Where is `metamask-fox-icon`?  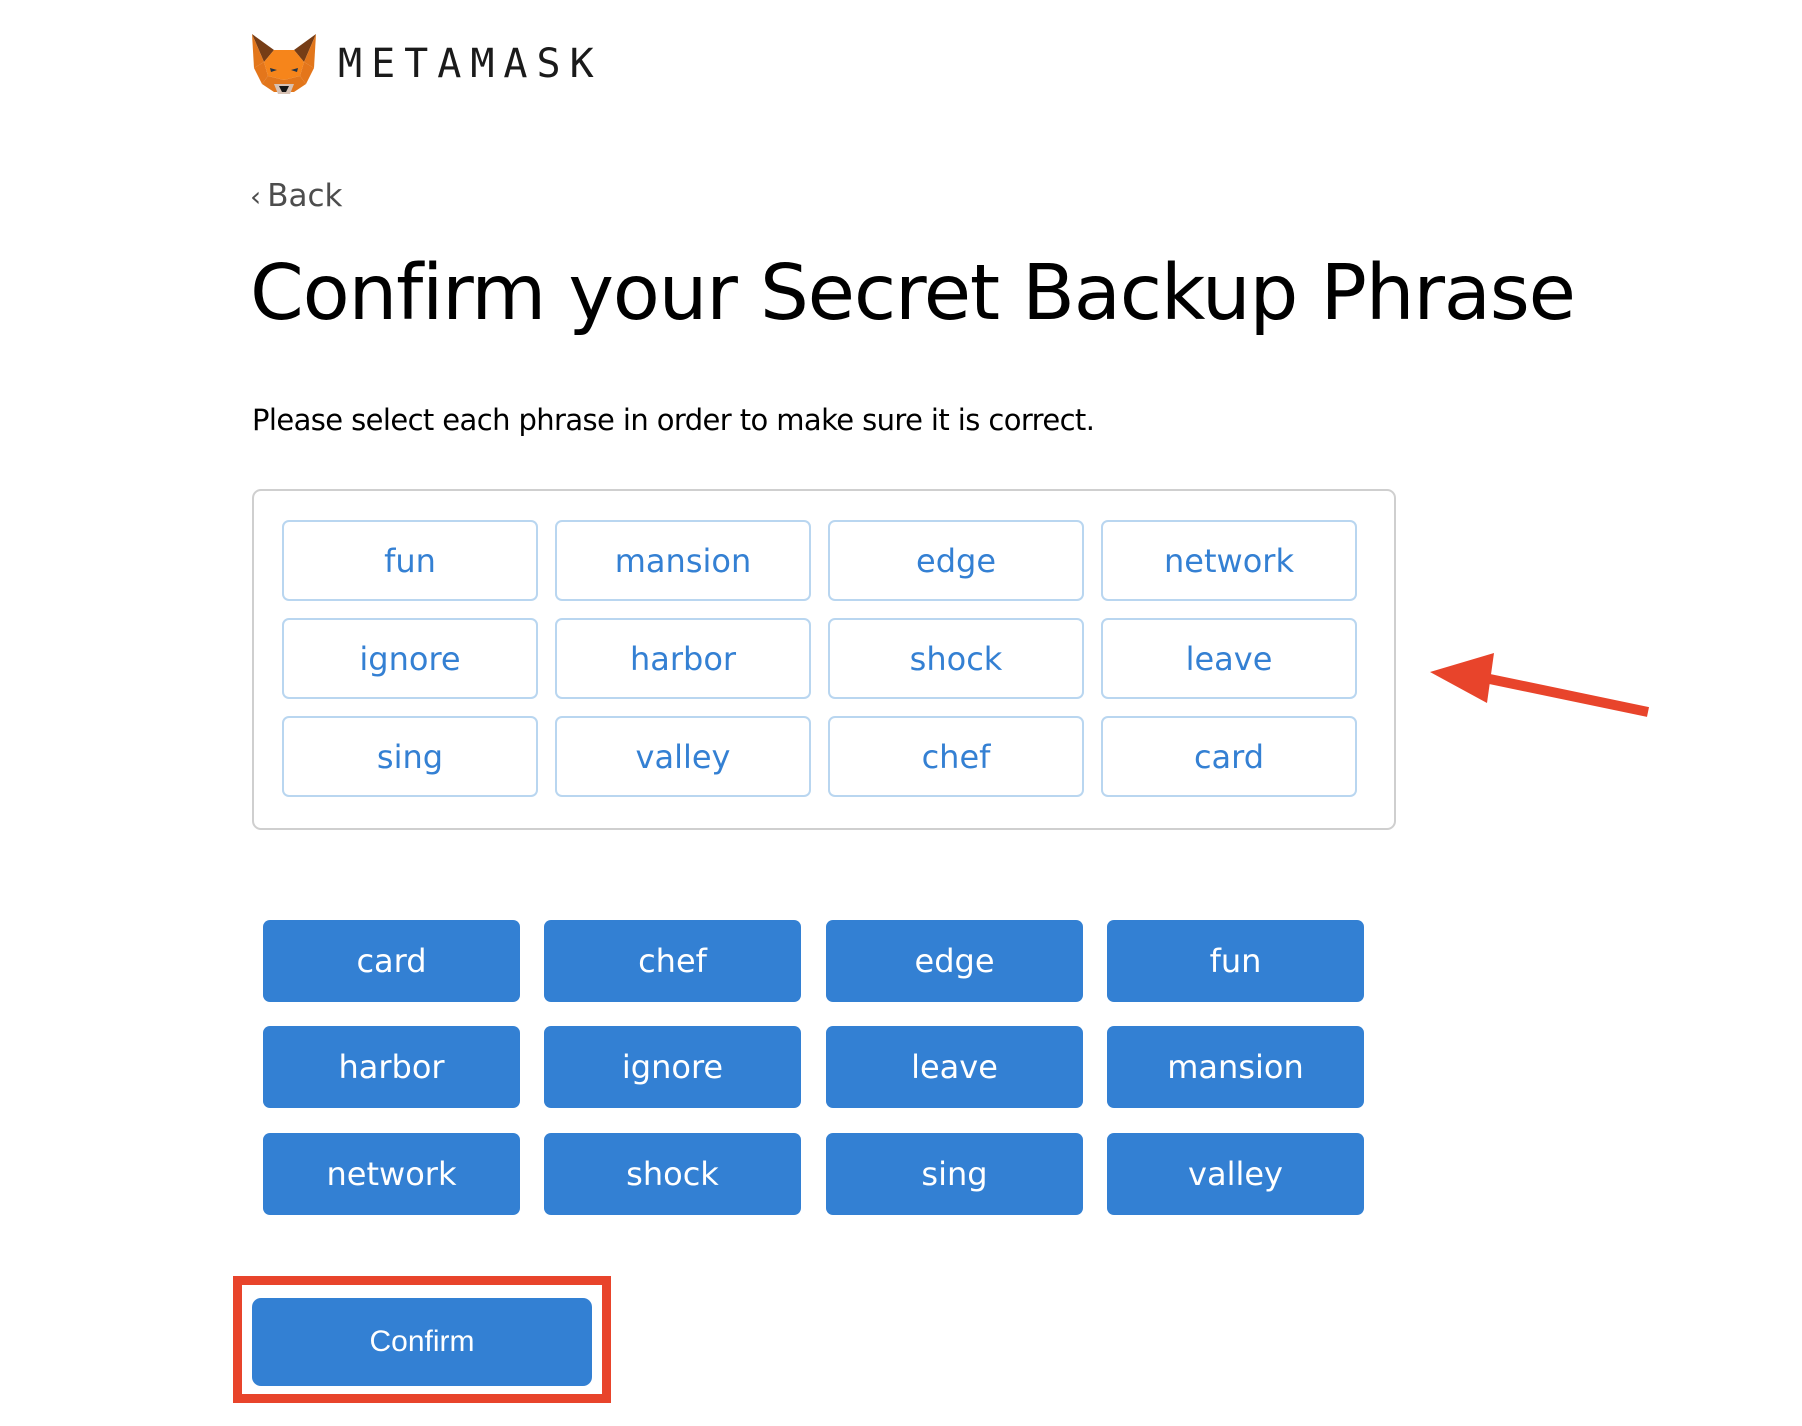
metamask-fox-icon is located at coordinates (284, 64).